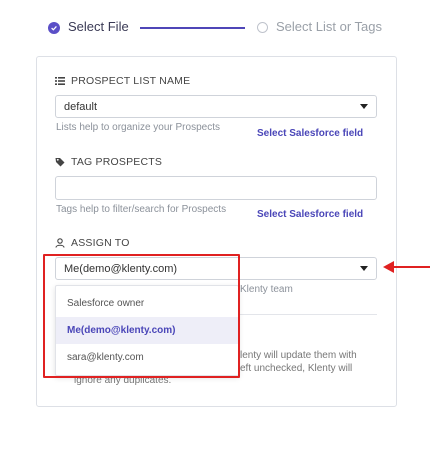 This screenshot has width=444, height=462. I want to click on duplicates-note-line1: lenty will update them with, so click(298, 355).